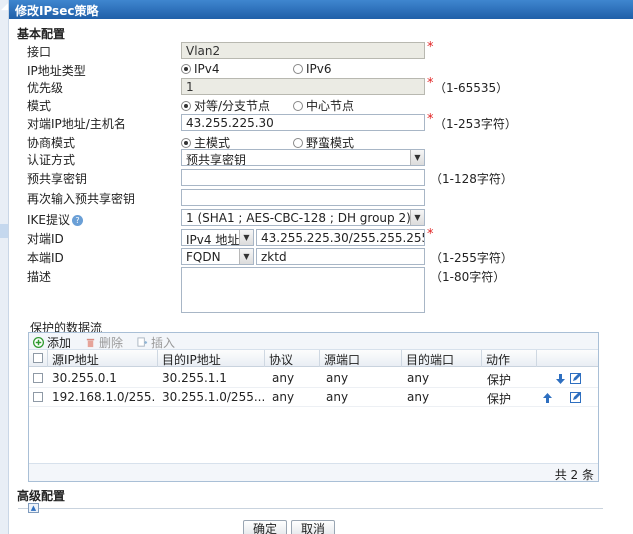 The width and height of the screenshot is (633, 534). I want to click on trash-icon, so click(90, 343).